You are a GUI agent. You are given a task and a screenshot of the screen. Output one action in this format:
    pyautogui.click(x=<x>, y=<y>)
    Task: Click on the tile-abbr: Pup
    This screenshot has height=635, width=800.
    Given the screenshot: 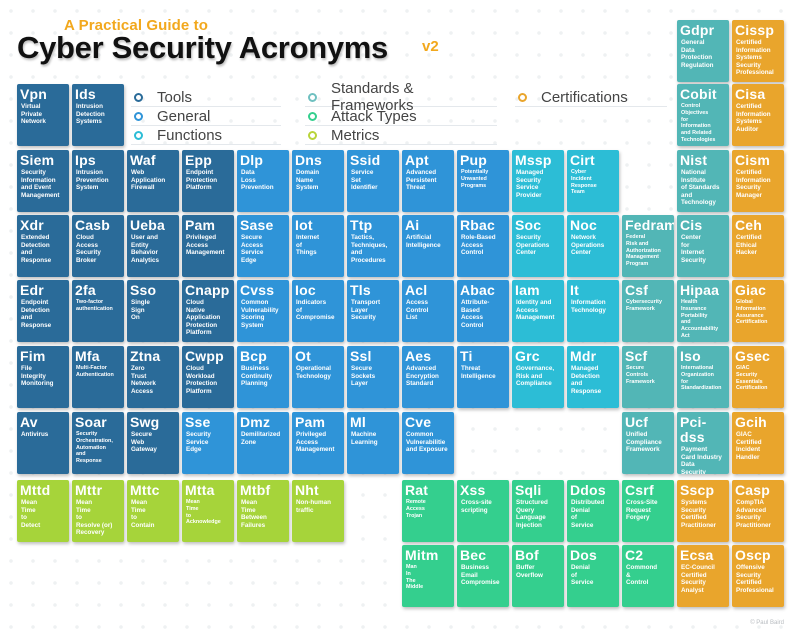 What is the action you would take?
    pyautogui.click(x=474, y=160)
    